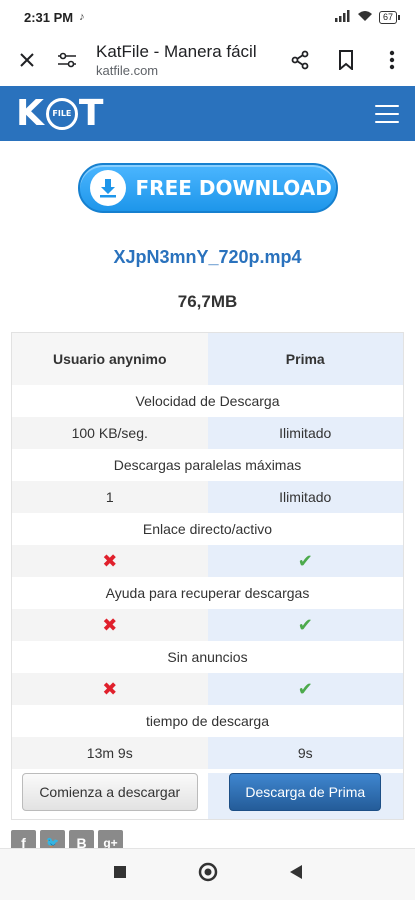 Image resolution: width=415 pixels, height=900 pixels. Describe the element at coordinates (207, 529) in the screenshot. I see `feature-label-row: Enlace directo/activo` at that location.